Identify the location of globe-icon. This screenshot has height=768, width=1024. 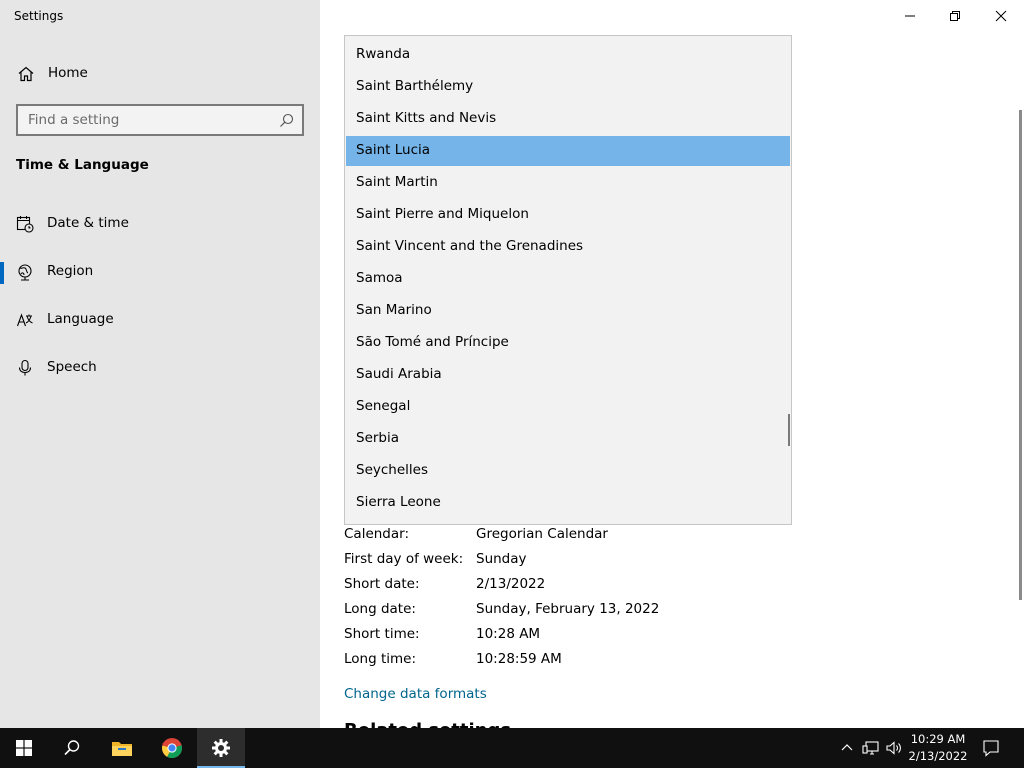
(25, 272).